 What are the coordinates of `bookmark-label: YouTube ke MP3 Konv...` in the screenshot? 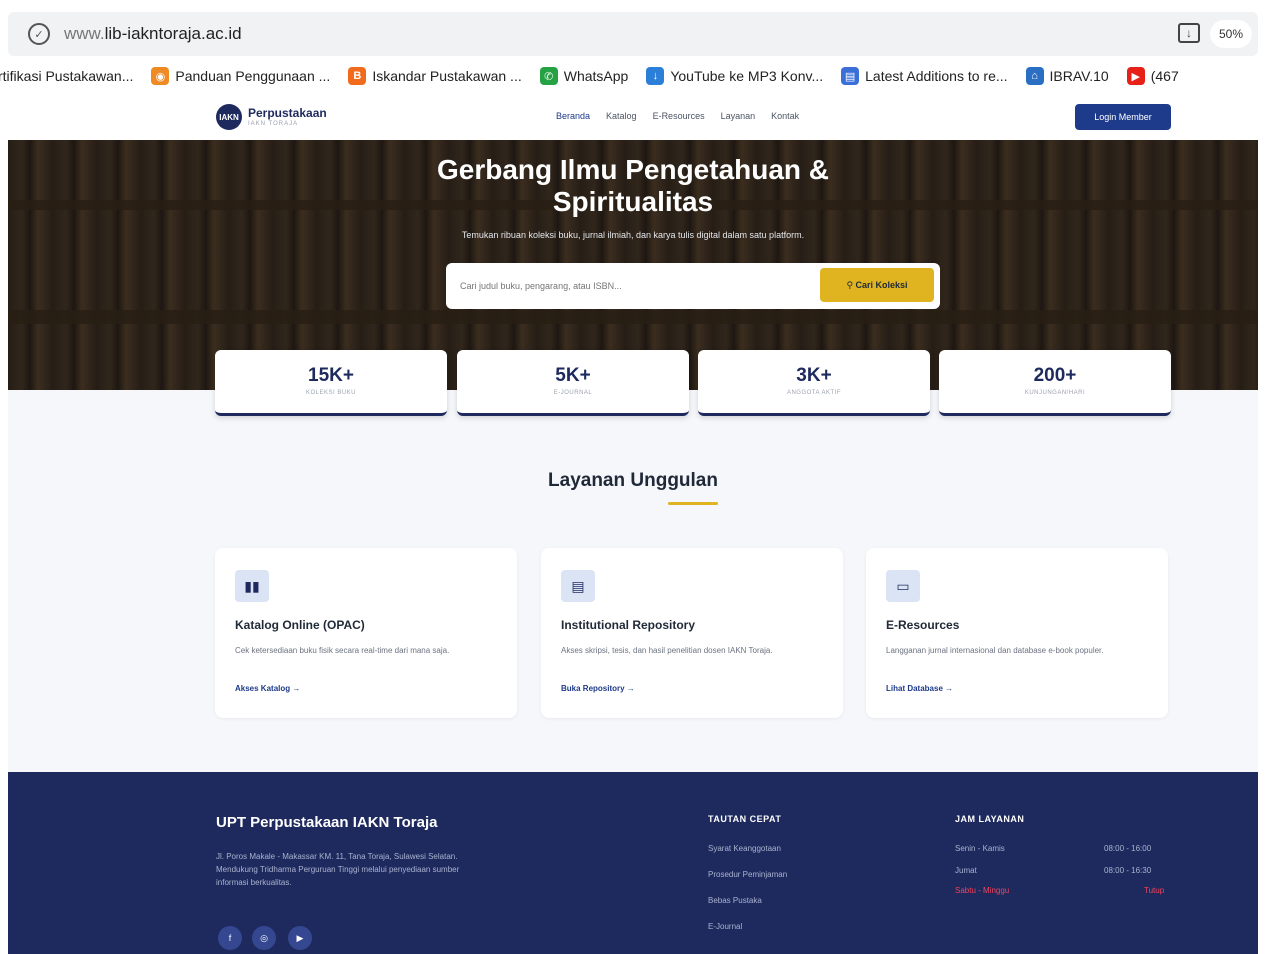 It's located at (747, 76).